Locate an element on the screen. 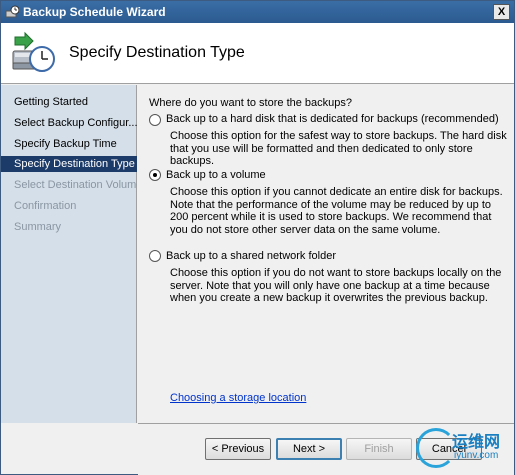  radio-dedicated-disk is located at coordinates (155, 120).